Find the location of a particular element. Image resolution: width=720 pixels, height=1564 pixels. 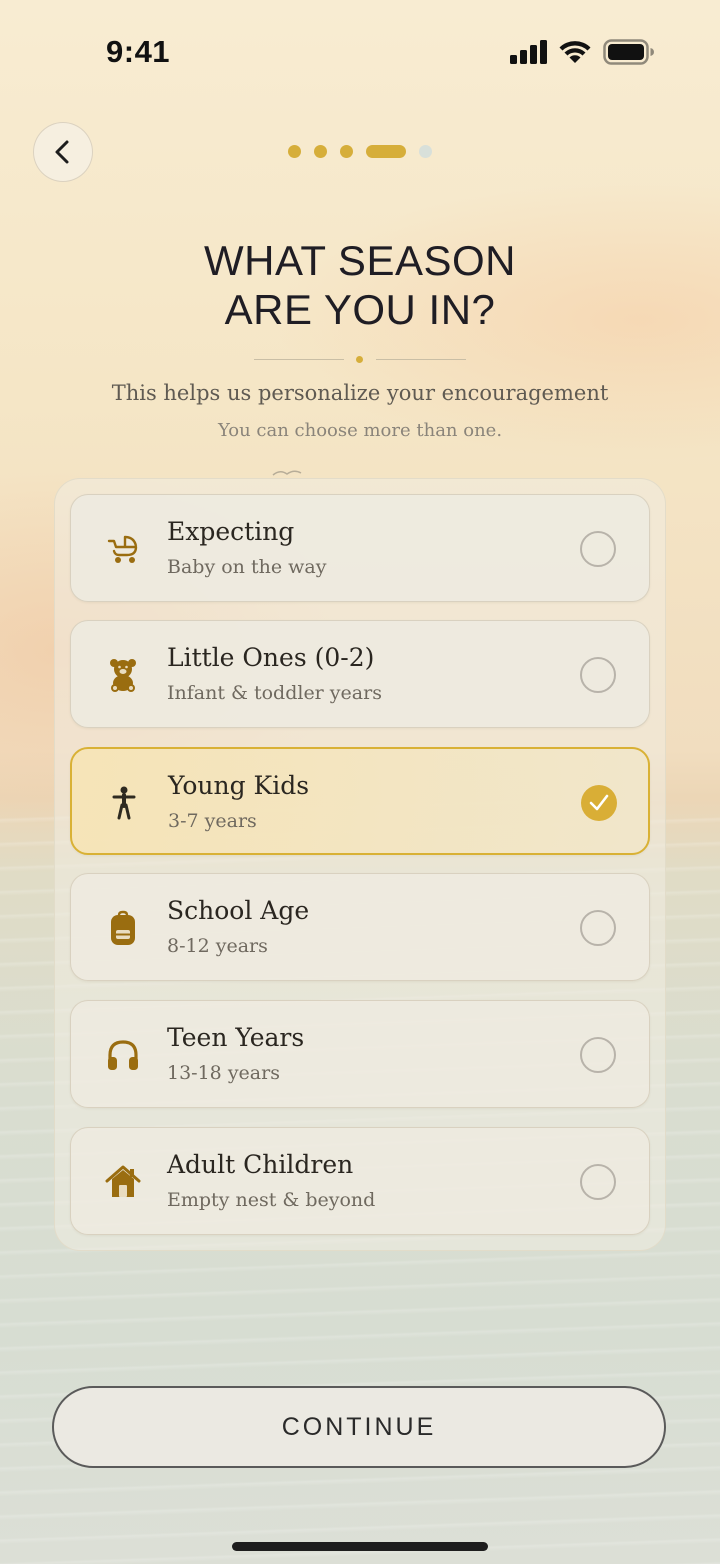

option-description: Baby on the way is located at coordinates (247, 567).